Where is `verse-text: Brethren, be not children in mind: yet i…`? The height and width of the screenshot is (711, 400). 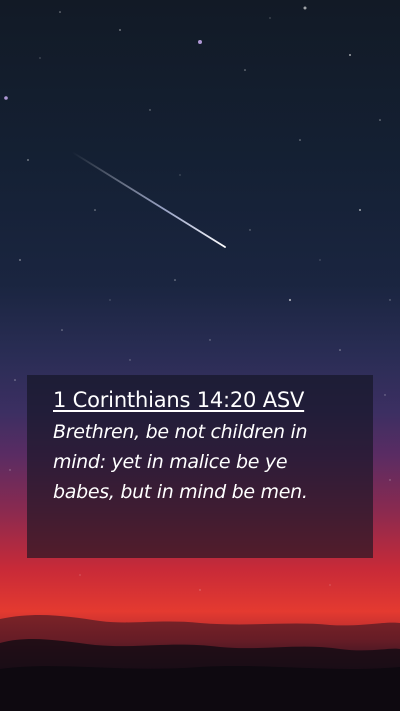
verse-text: Brethren, be not children in mind: yet i… is located at coordinates (180, 462).